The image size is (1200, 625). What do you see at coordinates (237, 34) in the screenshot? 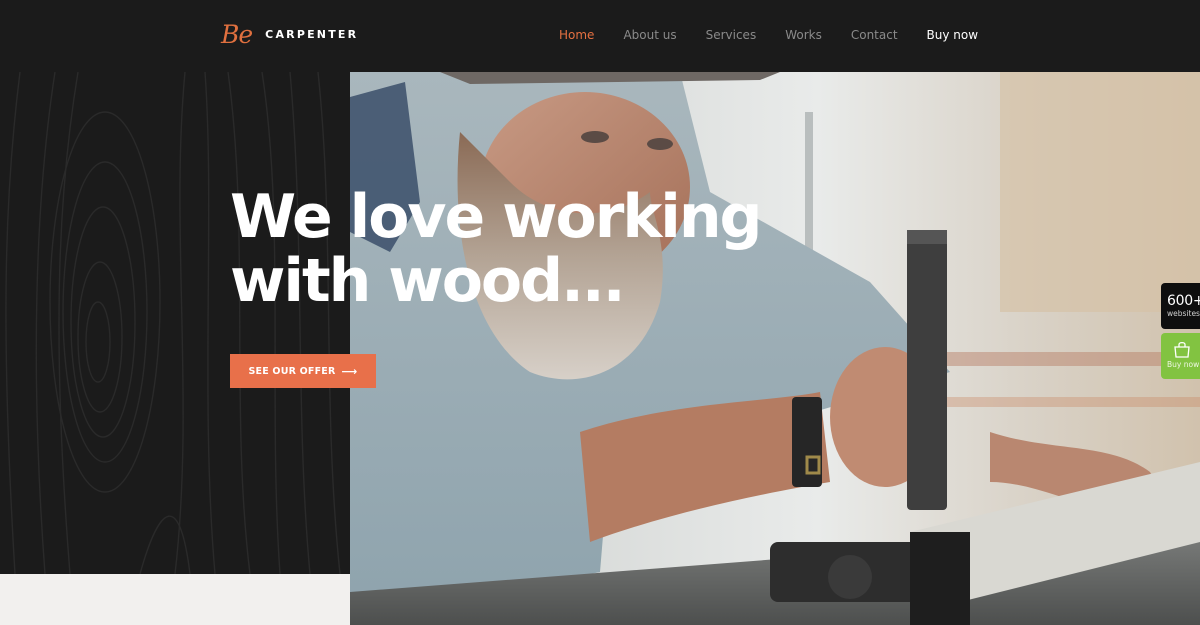
I see `logo-mark: Be` at bounding box center [237, 34].